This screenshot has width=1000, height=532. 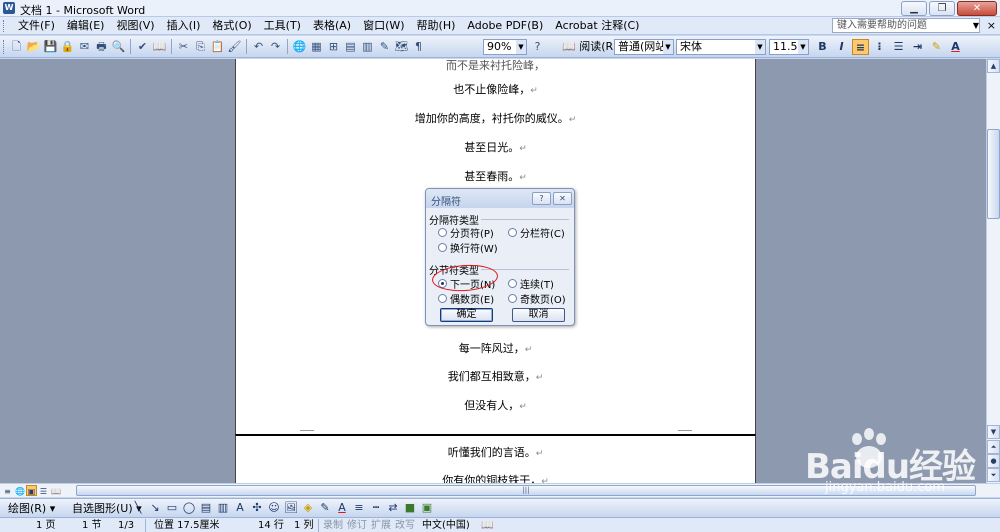 What do you see at coordinates (142, 46) in the screenshot?
I see `spelling-icon: ✔` at bounding box center [142, 46].